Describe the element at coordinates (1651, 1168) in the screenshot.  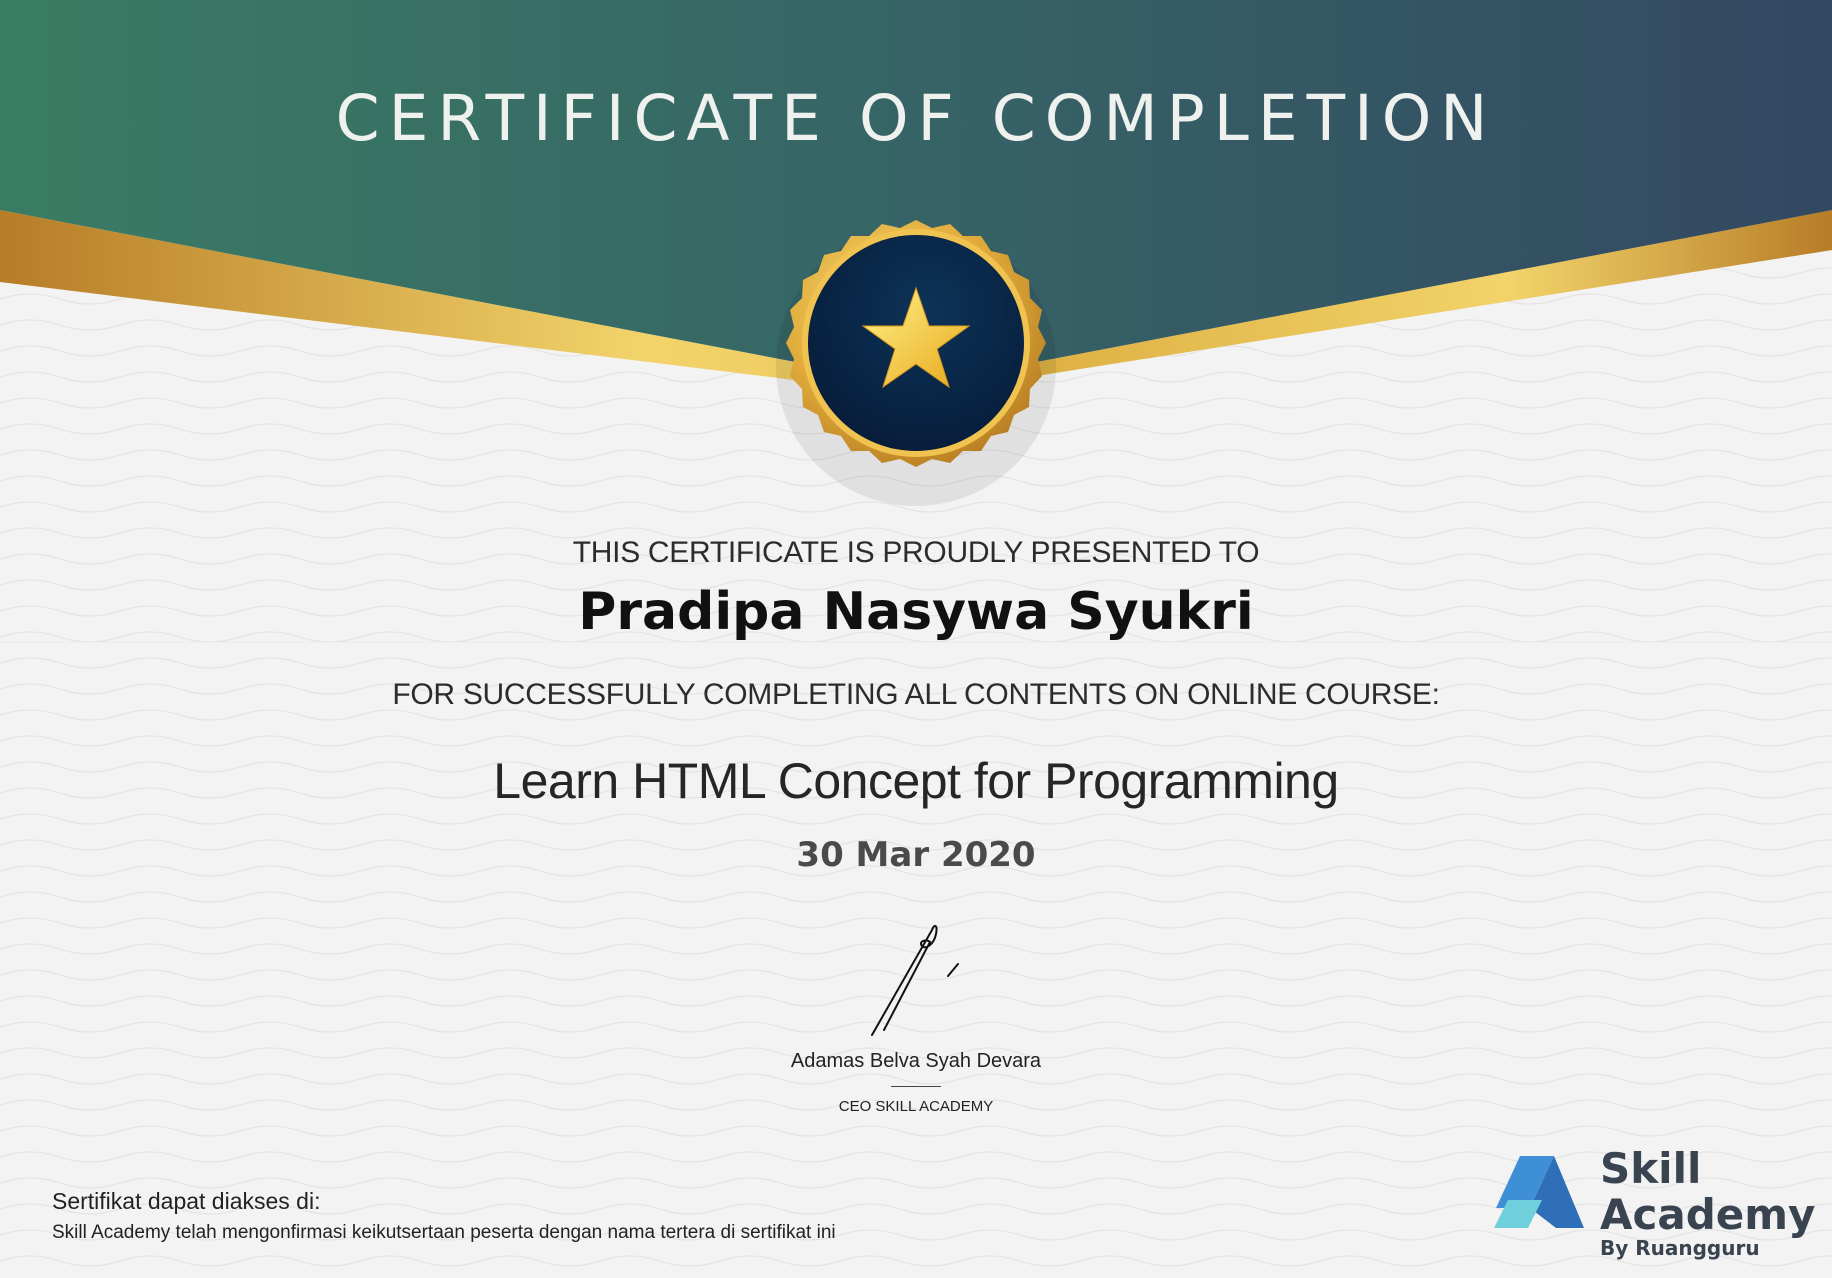
I see `logo-word-skill: Skill` at that location.